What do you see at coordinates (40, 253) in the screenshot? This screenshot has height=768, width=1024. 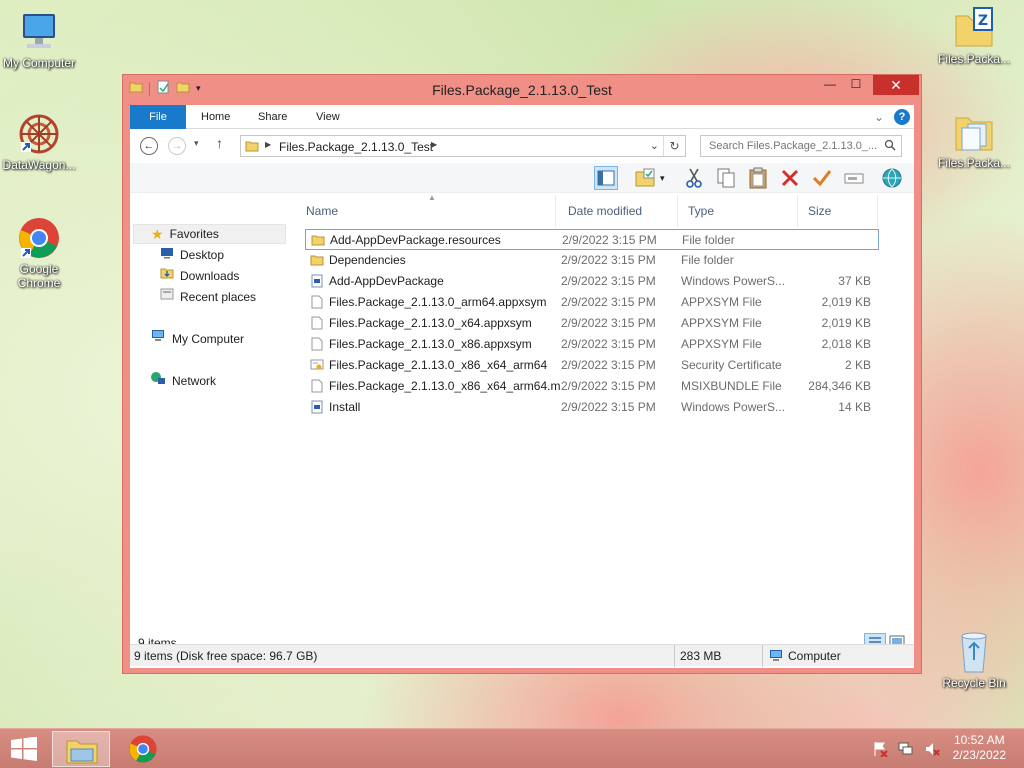 I see `desktop-icon-google-chrome: Google Chrome` at bounding box center [40, 253].